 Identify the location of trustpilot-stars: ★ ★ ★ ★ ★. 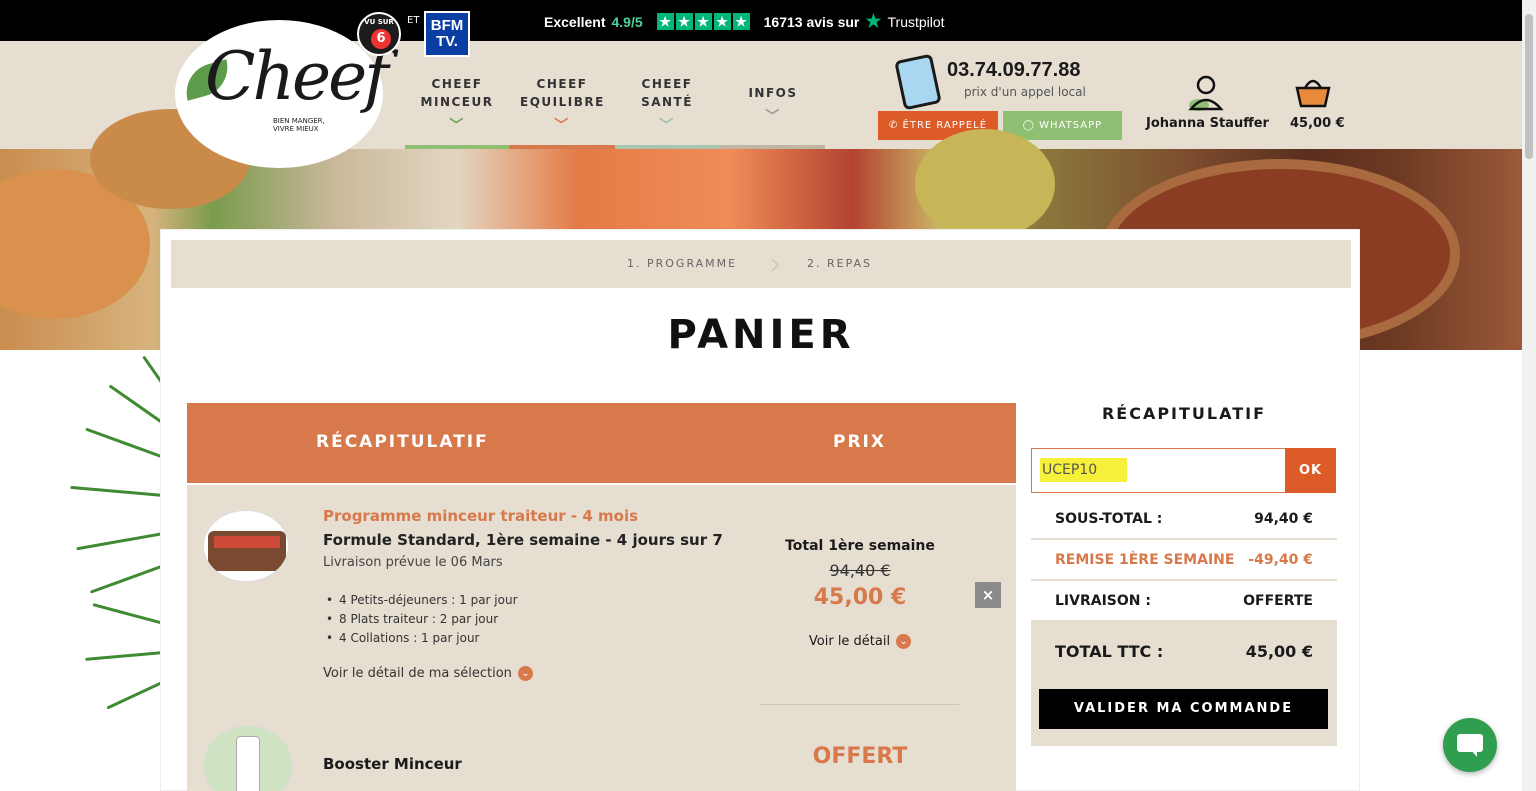
(703, 21).